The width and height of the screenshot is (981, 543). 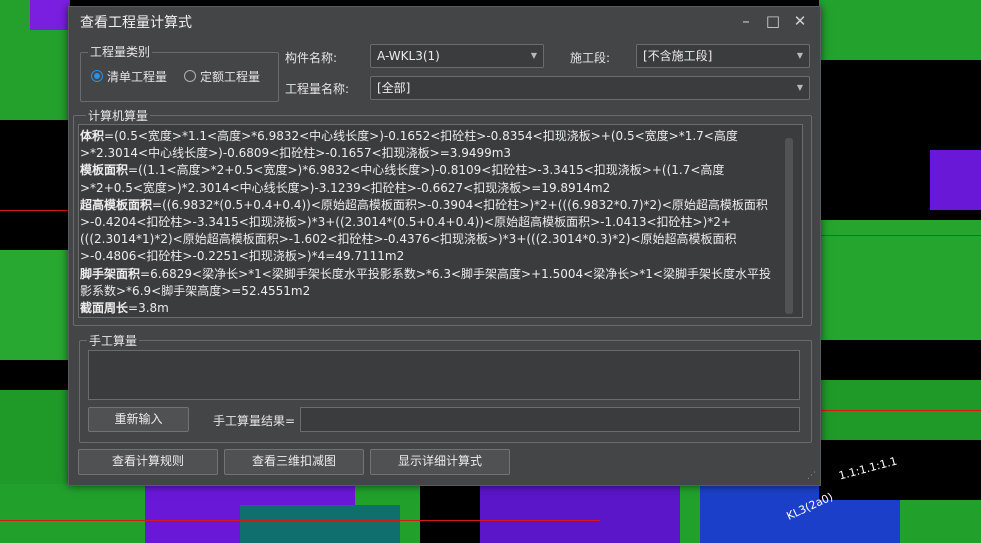 What do you see at coordinates (773, 21) in the screenshot?
I see `maximize-icon: □` at bounding box center [773, 21].